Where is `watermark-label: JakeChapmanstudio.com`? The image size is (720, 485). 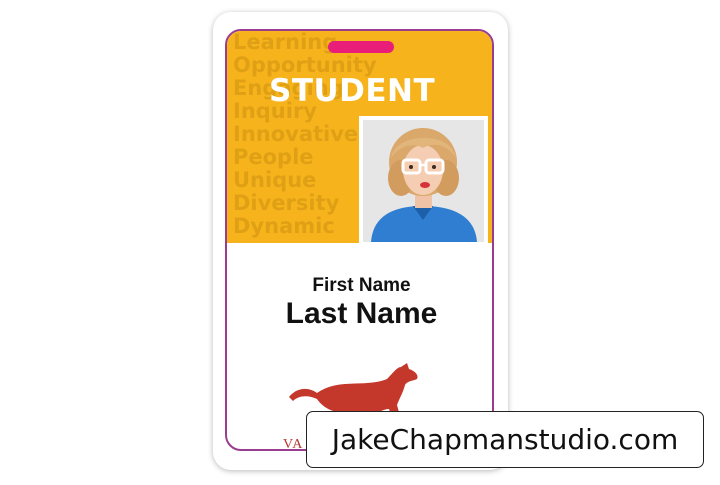
watermark-label: JakeChapmanstudio.com is located at coordinates (505, 439).